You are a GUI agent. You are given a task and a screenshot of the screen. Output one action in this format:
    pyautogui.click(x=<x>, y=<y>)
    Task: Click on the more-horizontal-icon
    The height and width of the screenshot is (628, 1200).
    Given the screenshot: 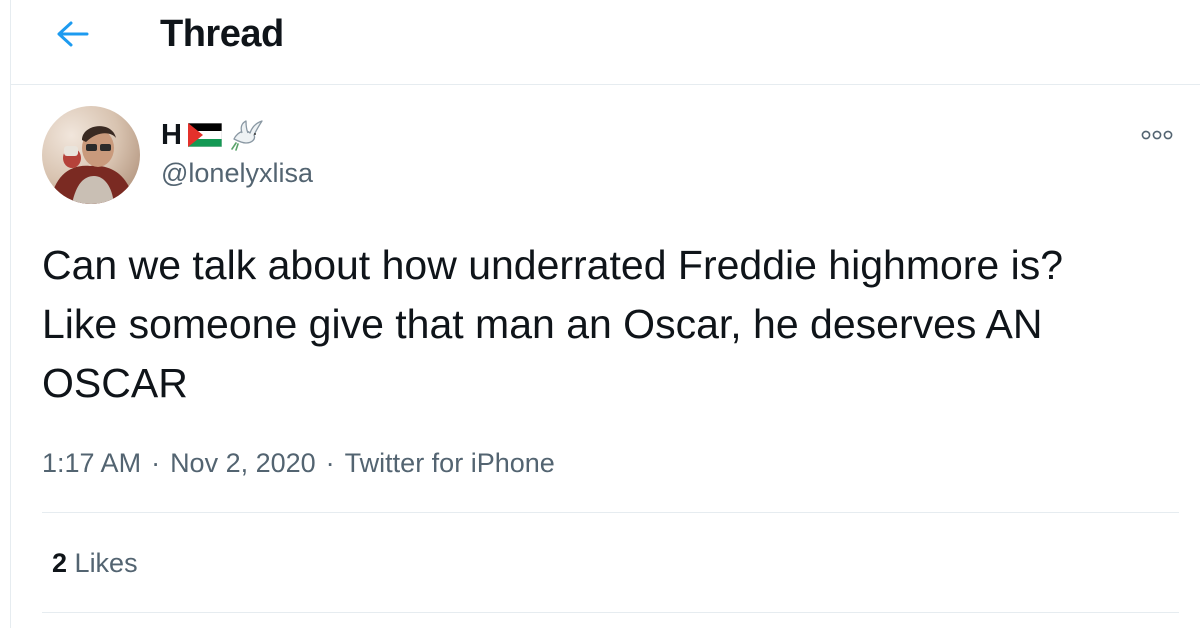 What is the action you would take?
    pyautogui.click(x=1157, y=135)
    